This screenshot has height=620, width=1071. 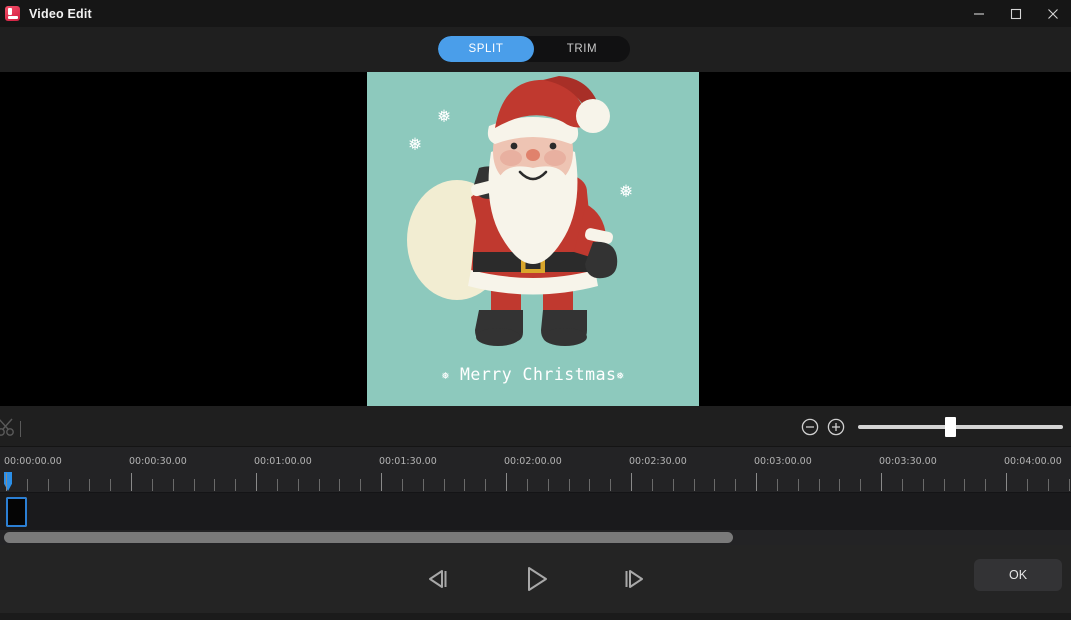 I want to click on previous-frame-icon, so click(x=437, y=579).